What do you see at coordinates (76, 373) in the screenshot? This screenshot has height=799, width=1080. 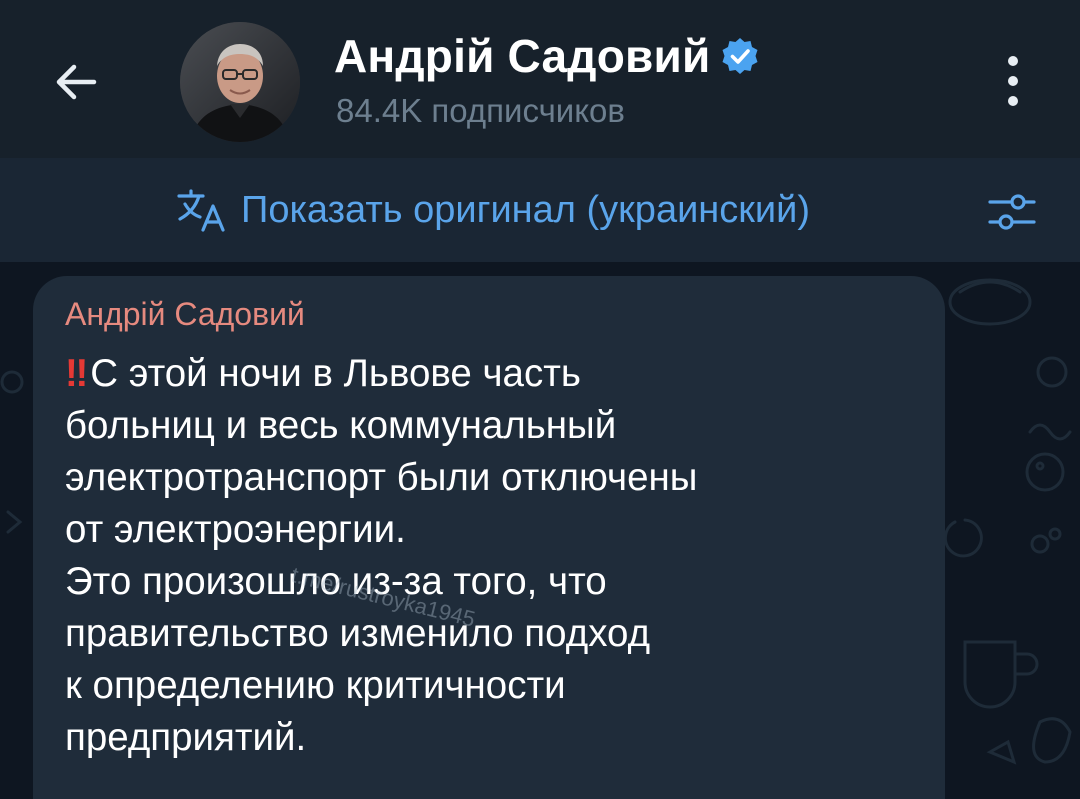 I see `double-exclamation-emoji: ‼` at bounding box center [76, 373].